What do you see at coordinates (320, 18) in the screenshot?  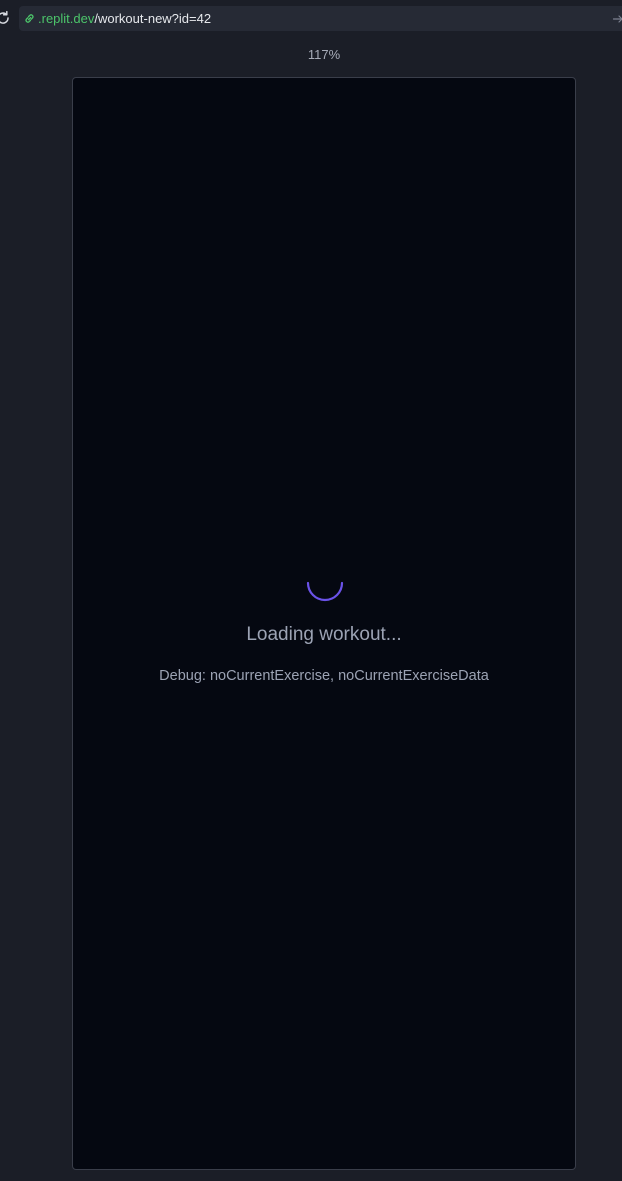 I see `address-bar: .replit.dev/workout-new?id=42` at bounding box center [320, 18].